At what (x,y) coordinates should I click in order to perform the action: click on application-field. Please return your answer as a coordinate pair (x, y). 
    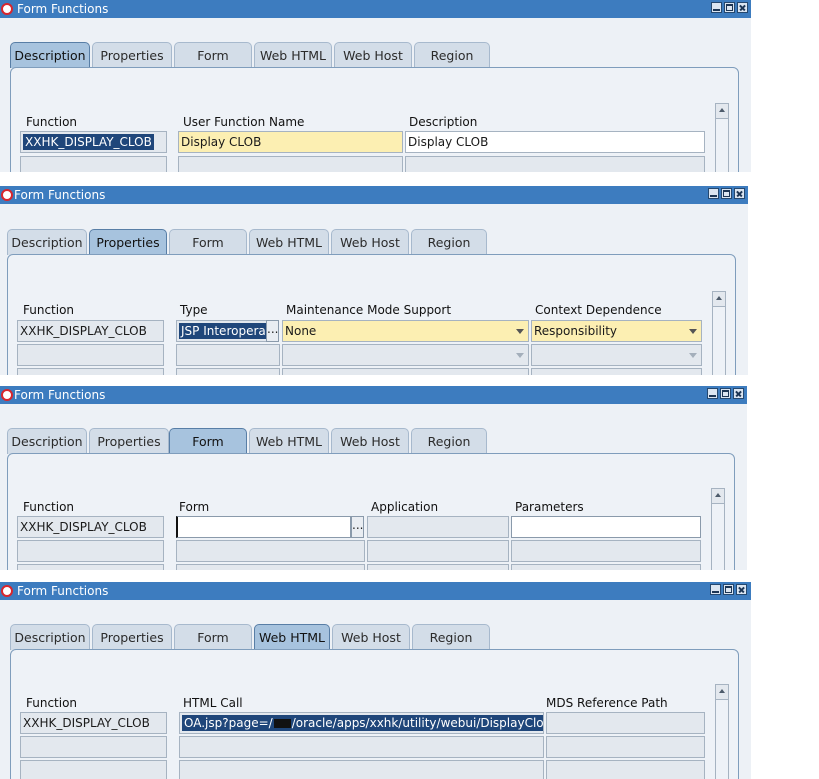
    Looking at the image, I should click on (438, 527).